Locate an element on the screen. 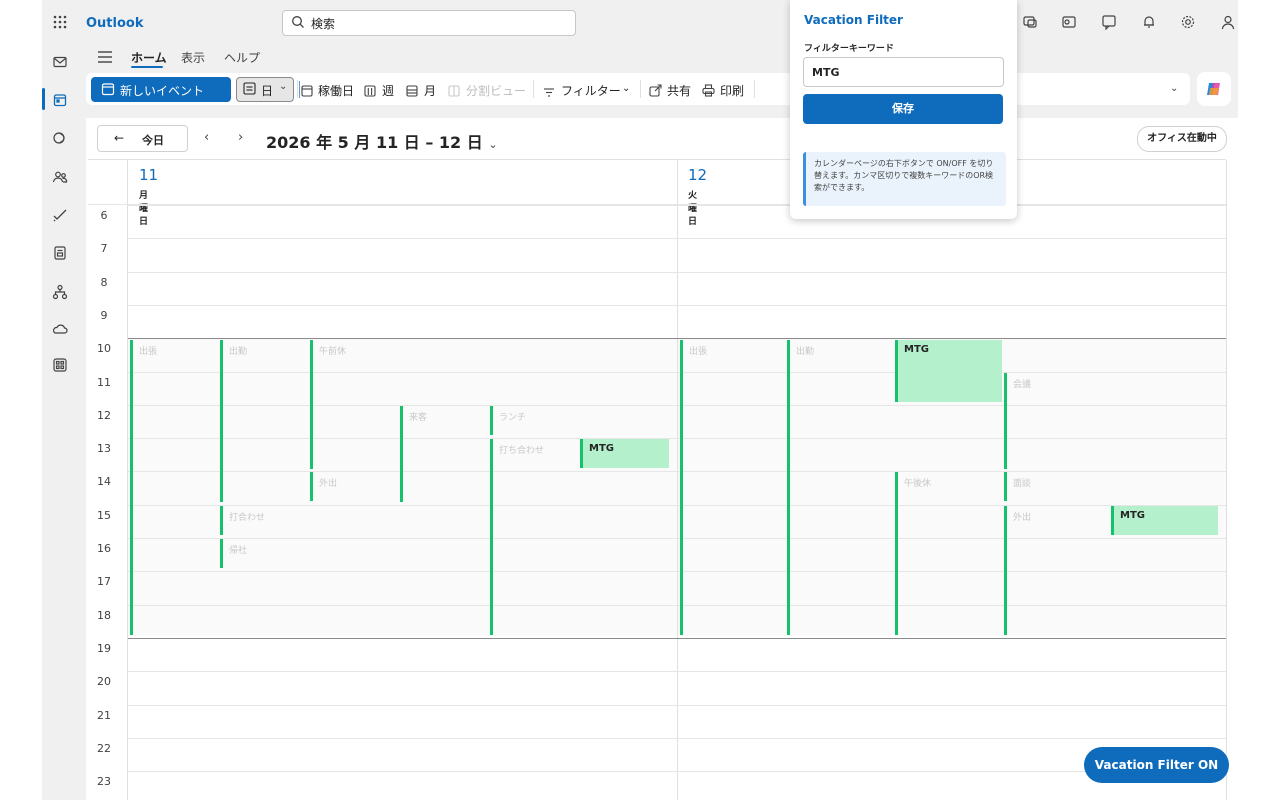 This screenshot has width=1280, height=801. event-title: MTG is located at coordinates (1132, 515).